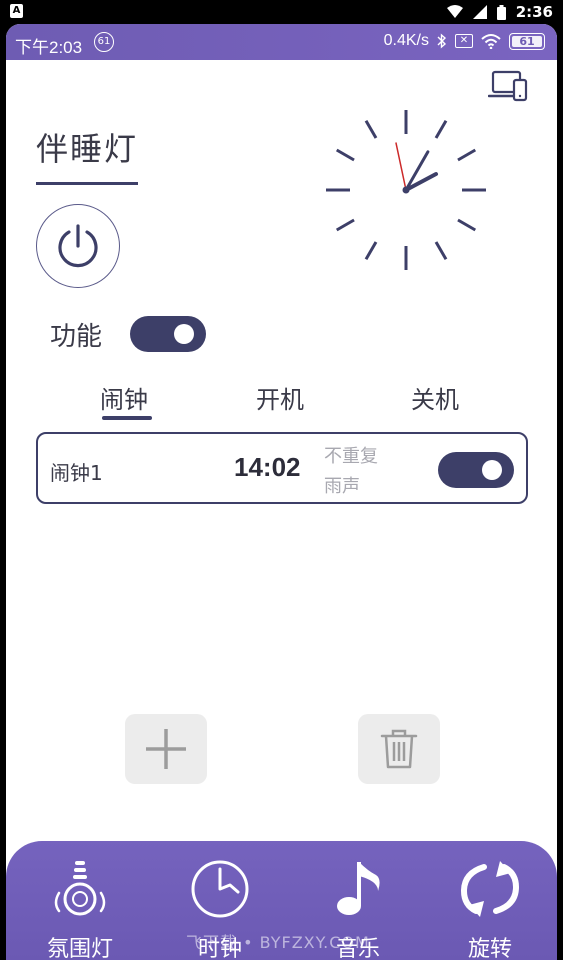  Describe the element at coordinates (76, 473) in the screenshot. I see `alarm-name: 闹钟1` at that location.